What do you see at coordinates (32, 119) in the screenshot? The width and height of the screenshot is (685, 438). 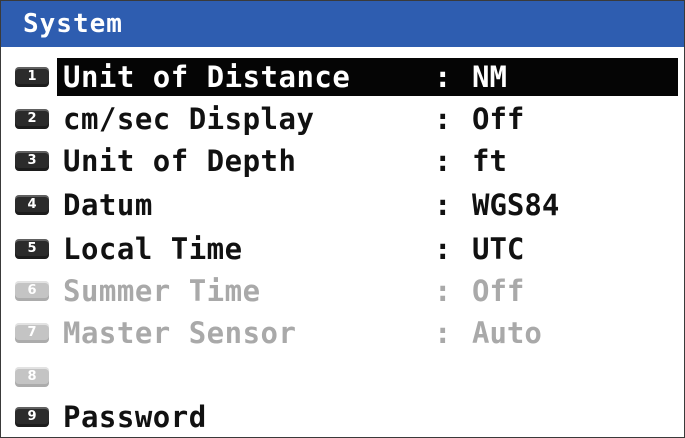 I see `key-2-icon: 2` at bounding box center [32, 119].